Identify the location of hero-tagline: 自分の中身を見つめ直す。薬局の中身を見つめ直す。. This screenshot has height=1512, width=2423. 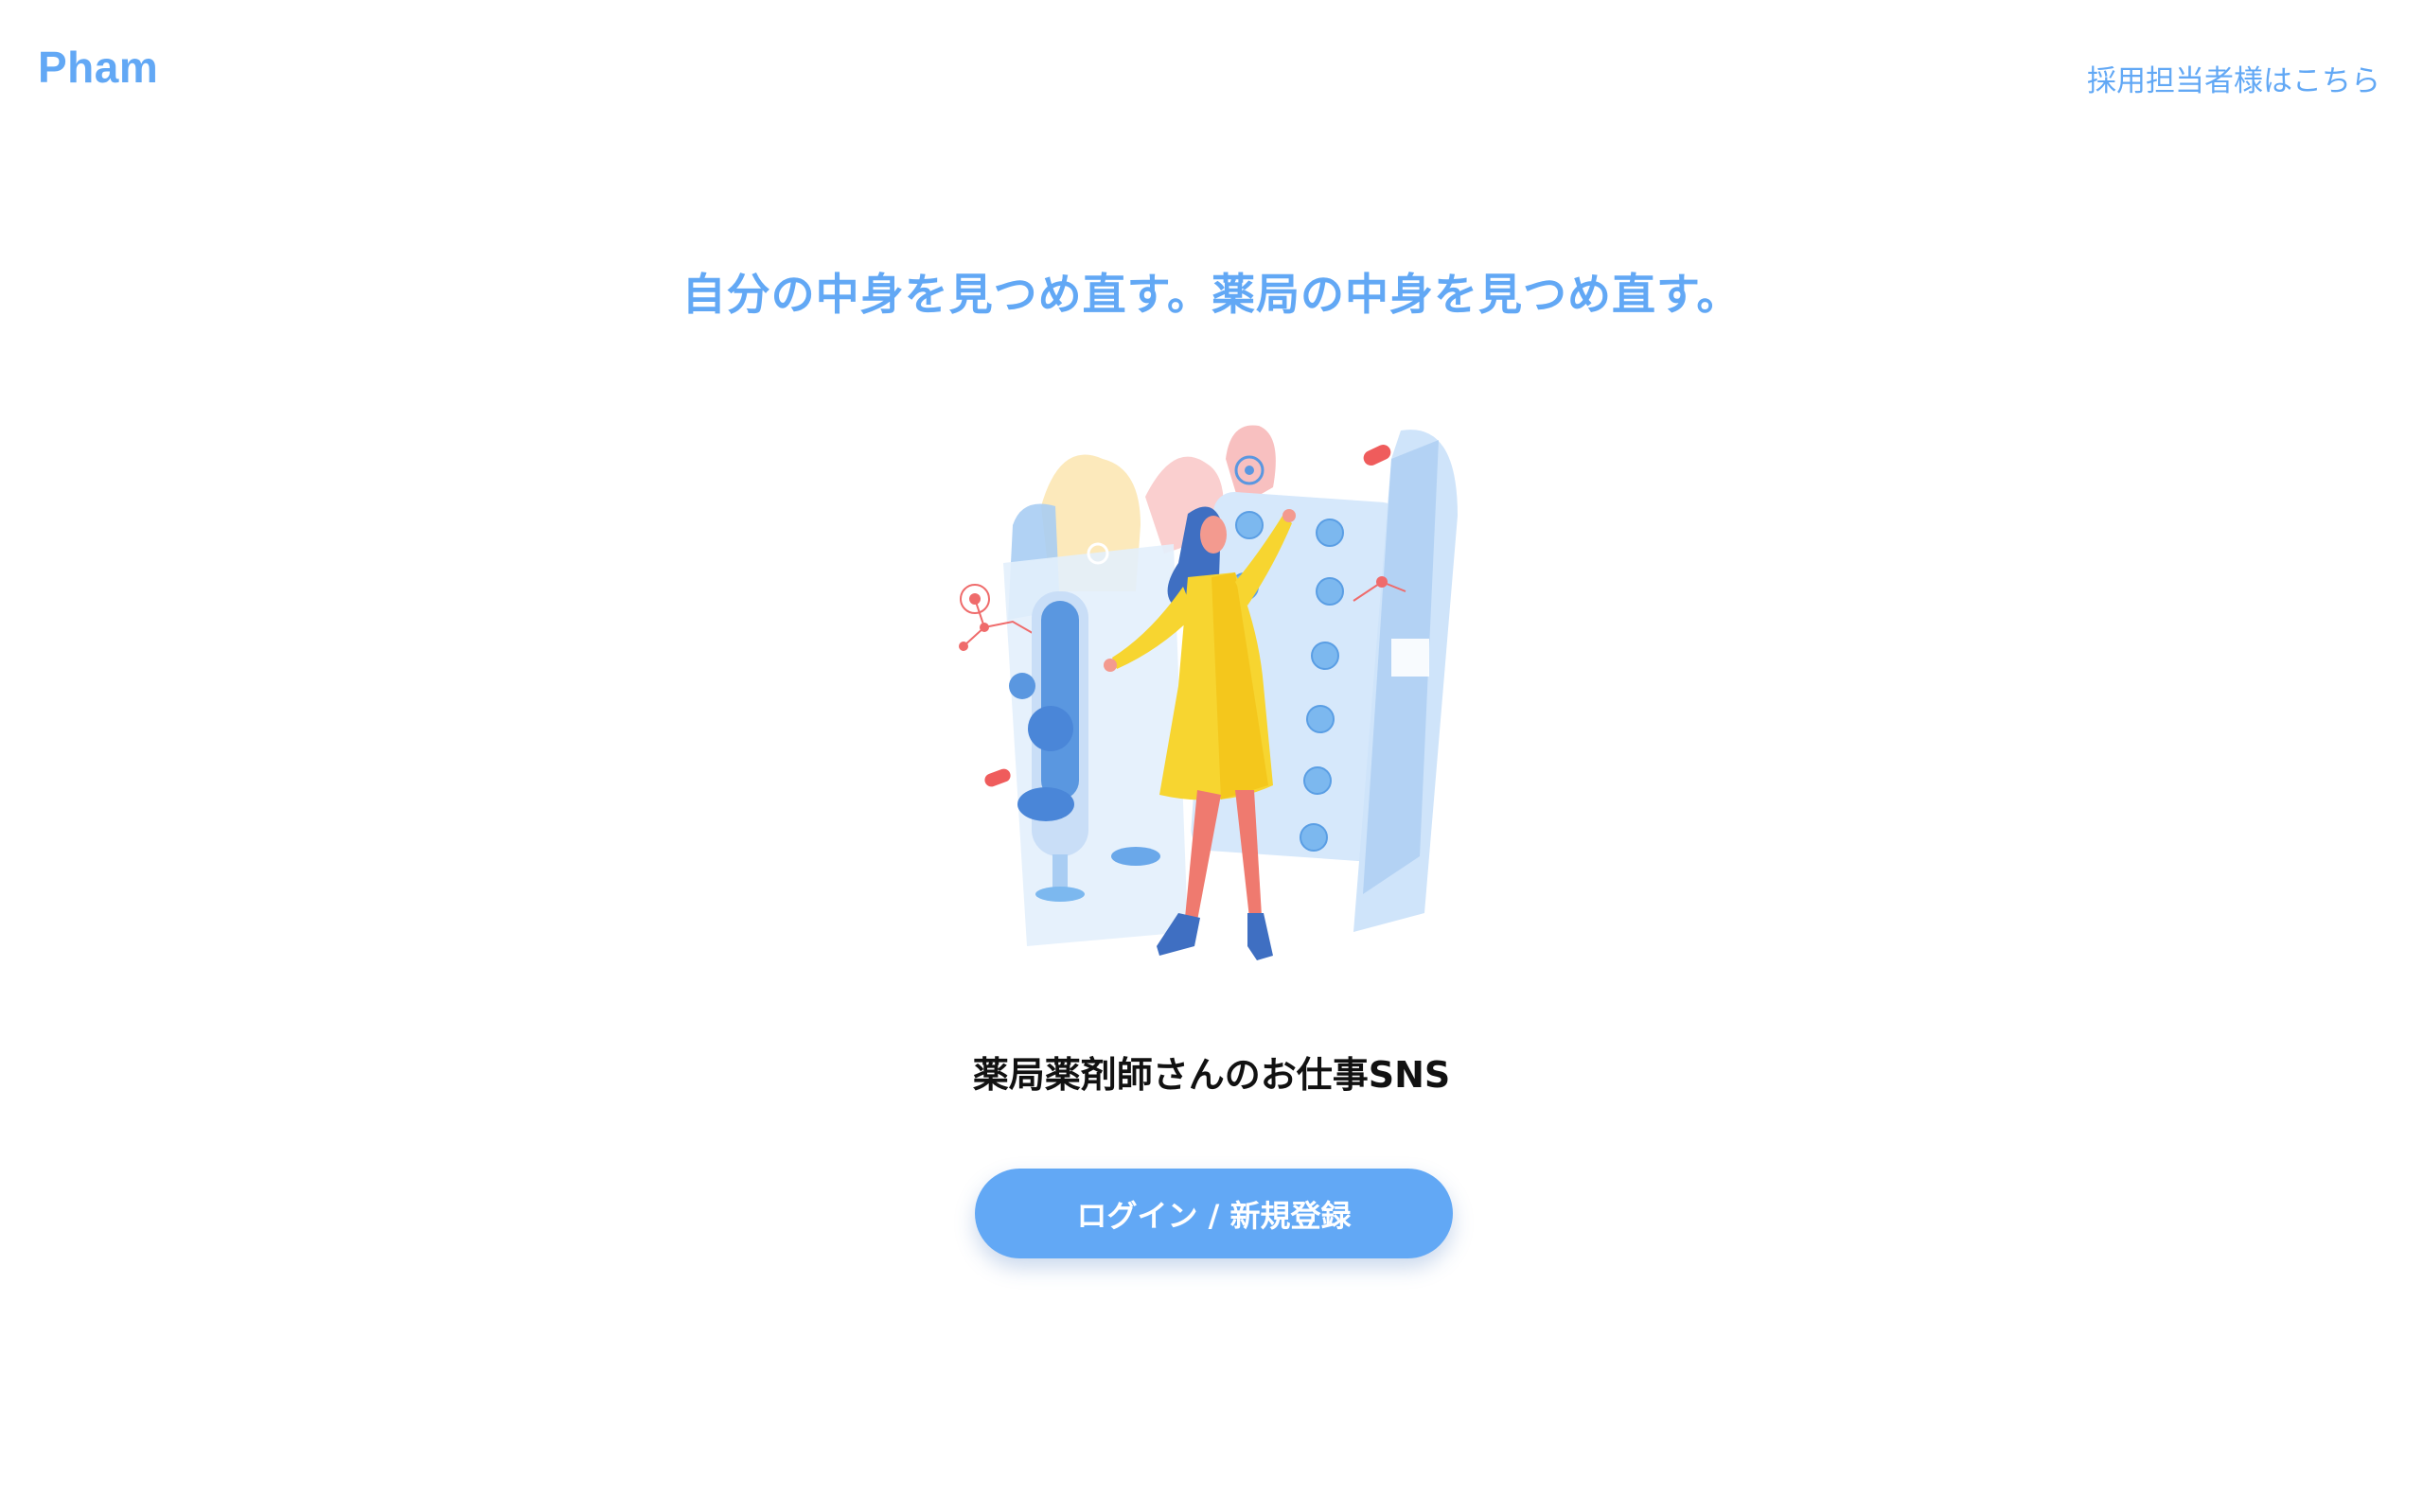
(1211, 295).